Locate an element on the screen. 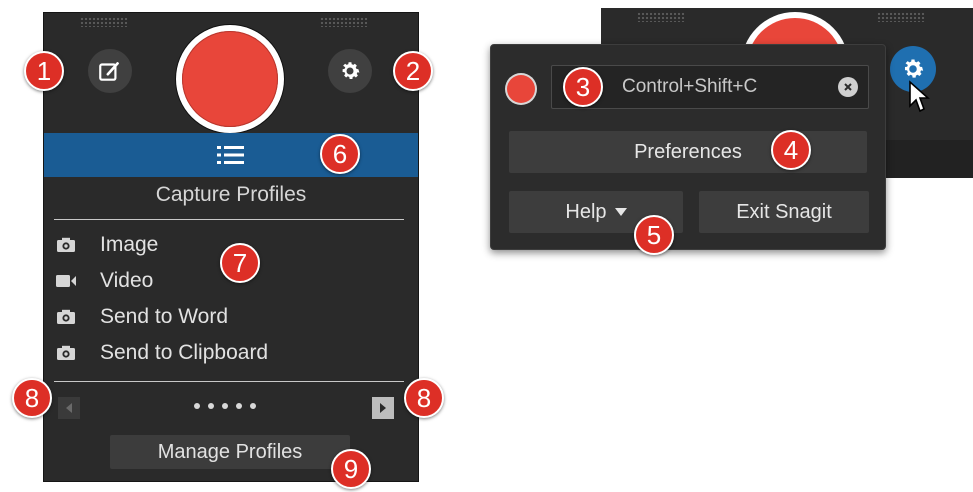  callout-badge: 3 is located at coordinates (583, 87).